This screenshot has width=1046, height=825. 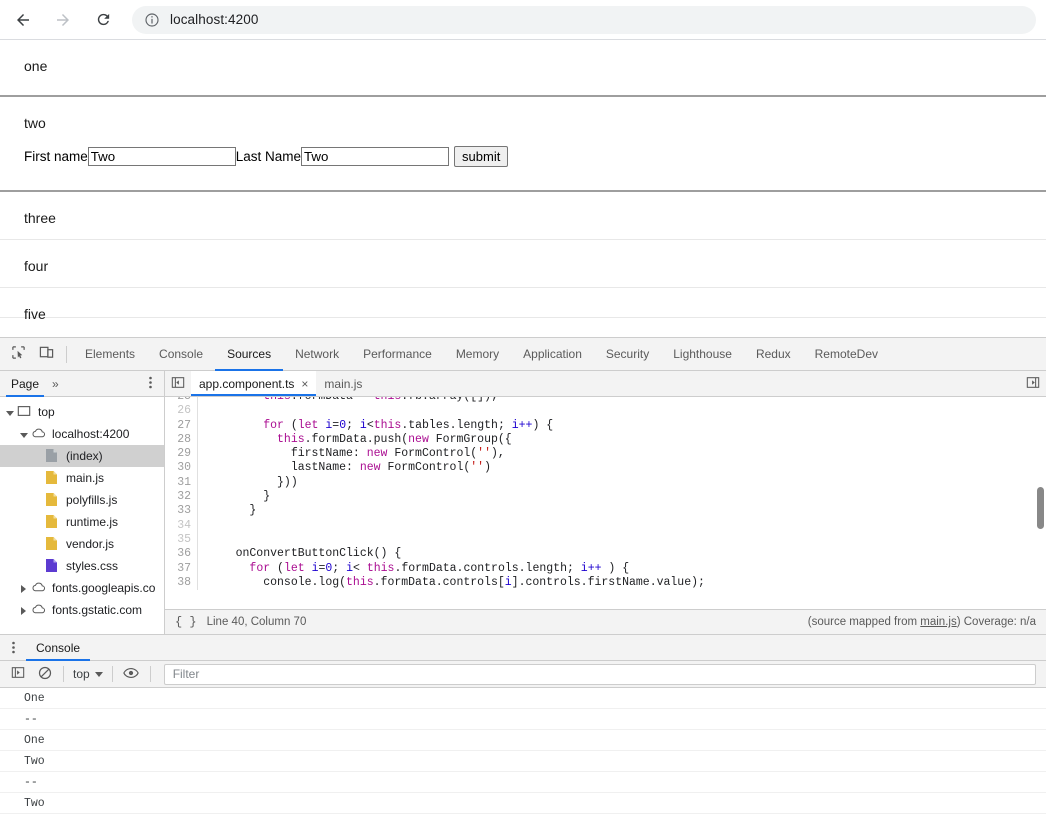 I want to click on section-one-label: one, so click(x=36, y=66).